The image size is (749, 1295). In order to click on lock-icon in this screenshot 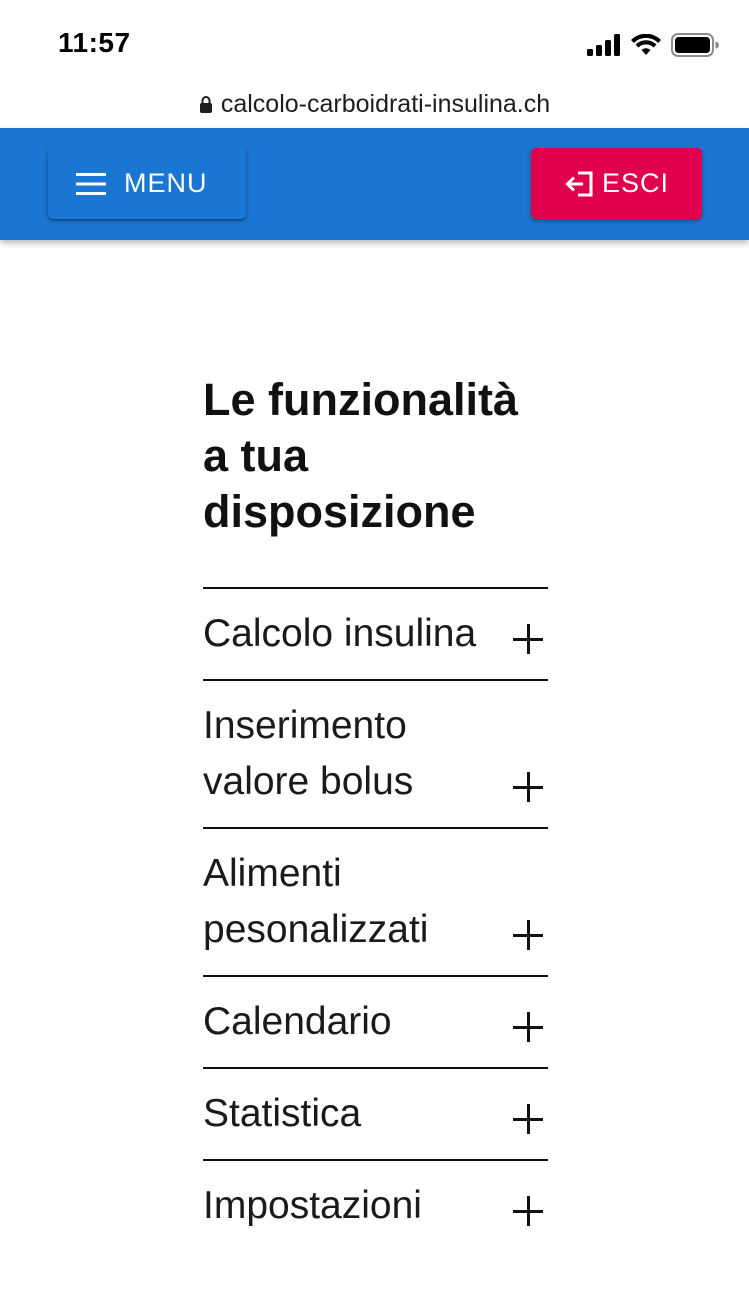, I will do `click(205, 104)`.